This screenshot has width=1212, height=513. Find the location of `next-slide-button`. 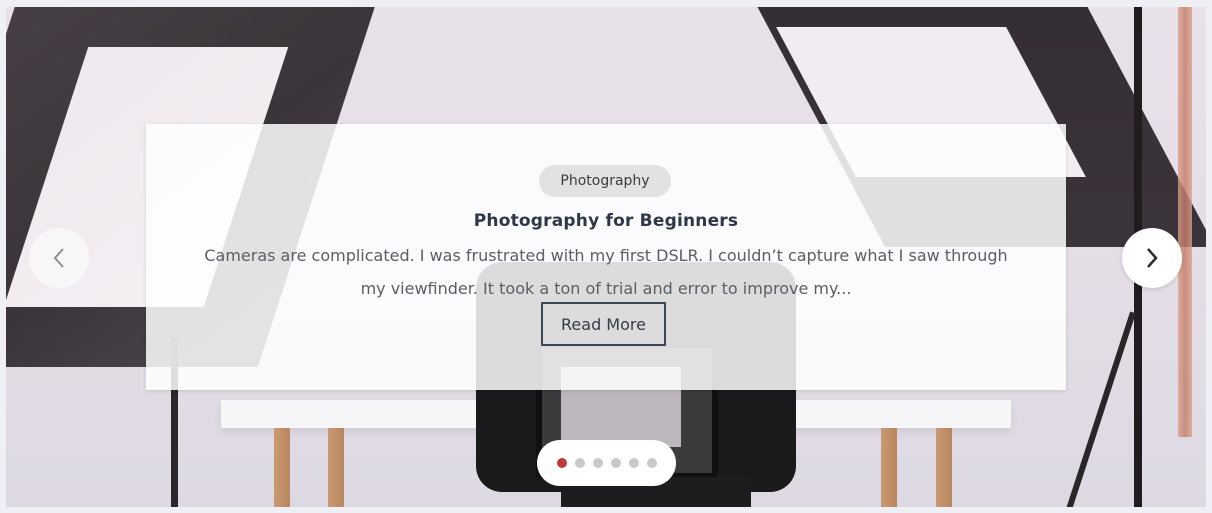

next-slide-button is located at coordinates (1152, 258).